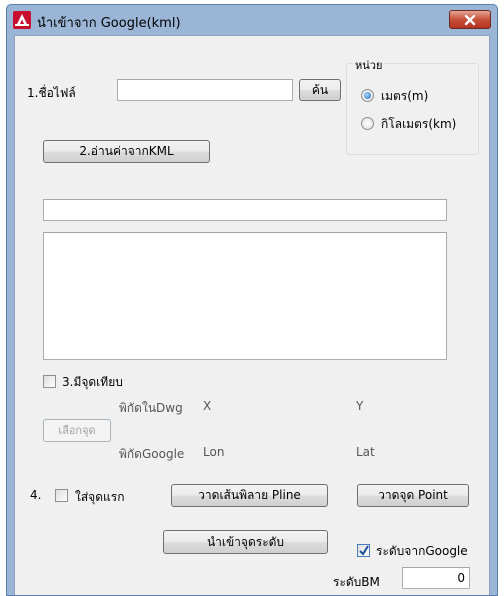 The width and height of the screenshot is (504, 596). What do you see at coordinates (413, 495) in the screenshot?
I see `draw-point-button: วาดจุด Point` at bounding box center [413, 495].